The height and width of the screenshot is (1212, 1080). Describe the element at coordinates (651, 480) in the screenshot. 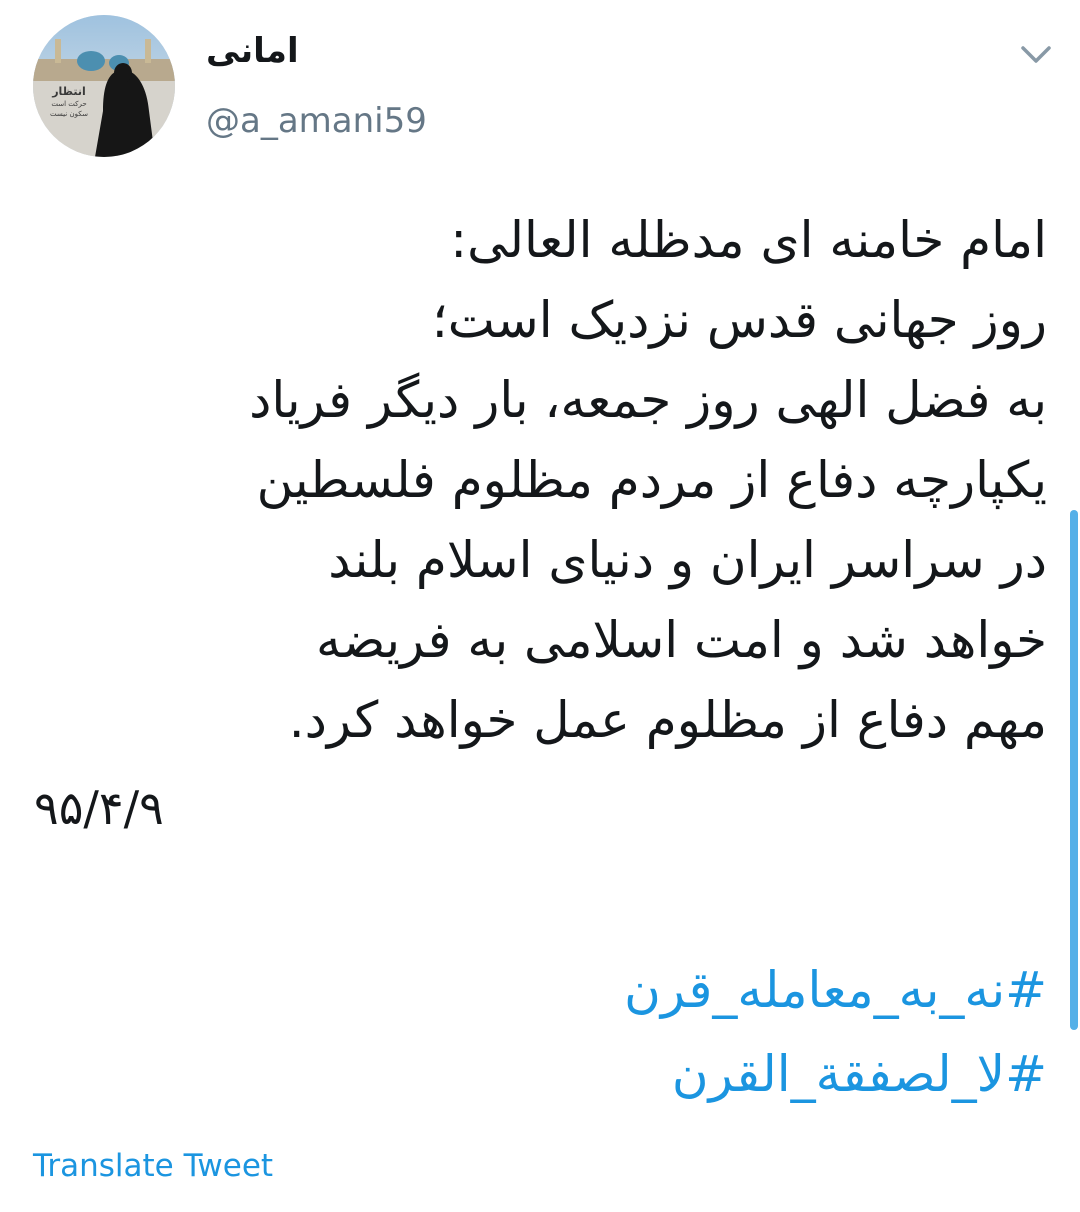

I see `tweet-line: یکپارچه دفاع از مردم مظلوم فلسطین` at that location.